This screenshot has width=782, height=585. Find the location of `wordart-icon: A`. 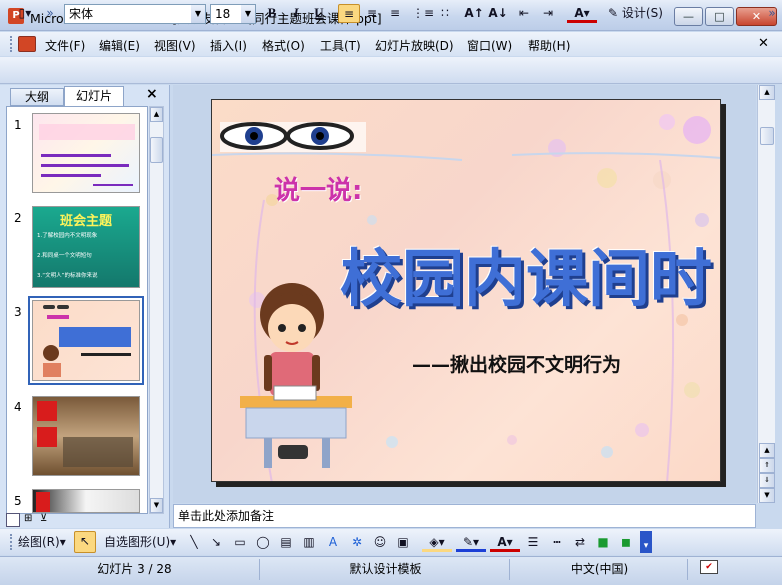

wordart-icon: A is located at coordinates (333, 542).